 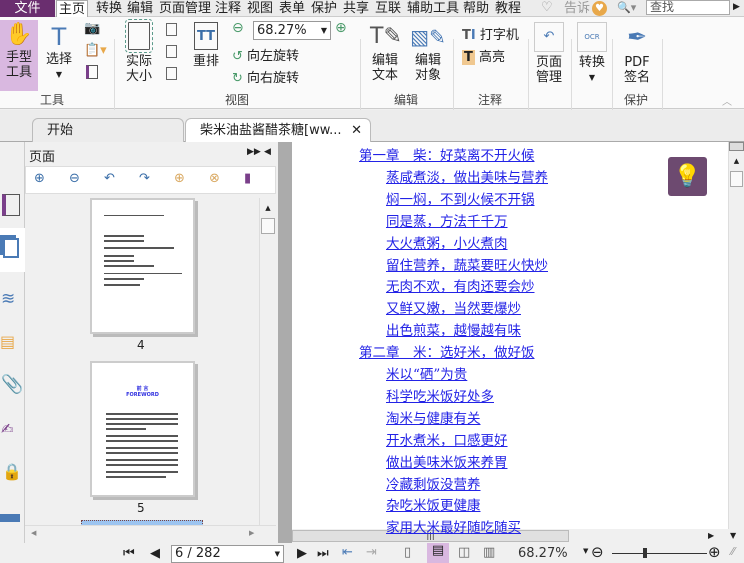 What do you see at coordinates (727, 100) in the screenshot?
I see `collapse-ribbon-icon: ︿` at bounding box center [727, 100].